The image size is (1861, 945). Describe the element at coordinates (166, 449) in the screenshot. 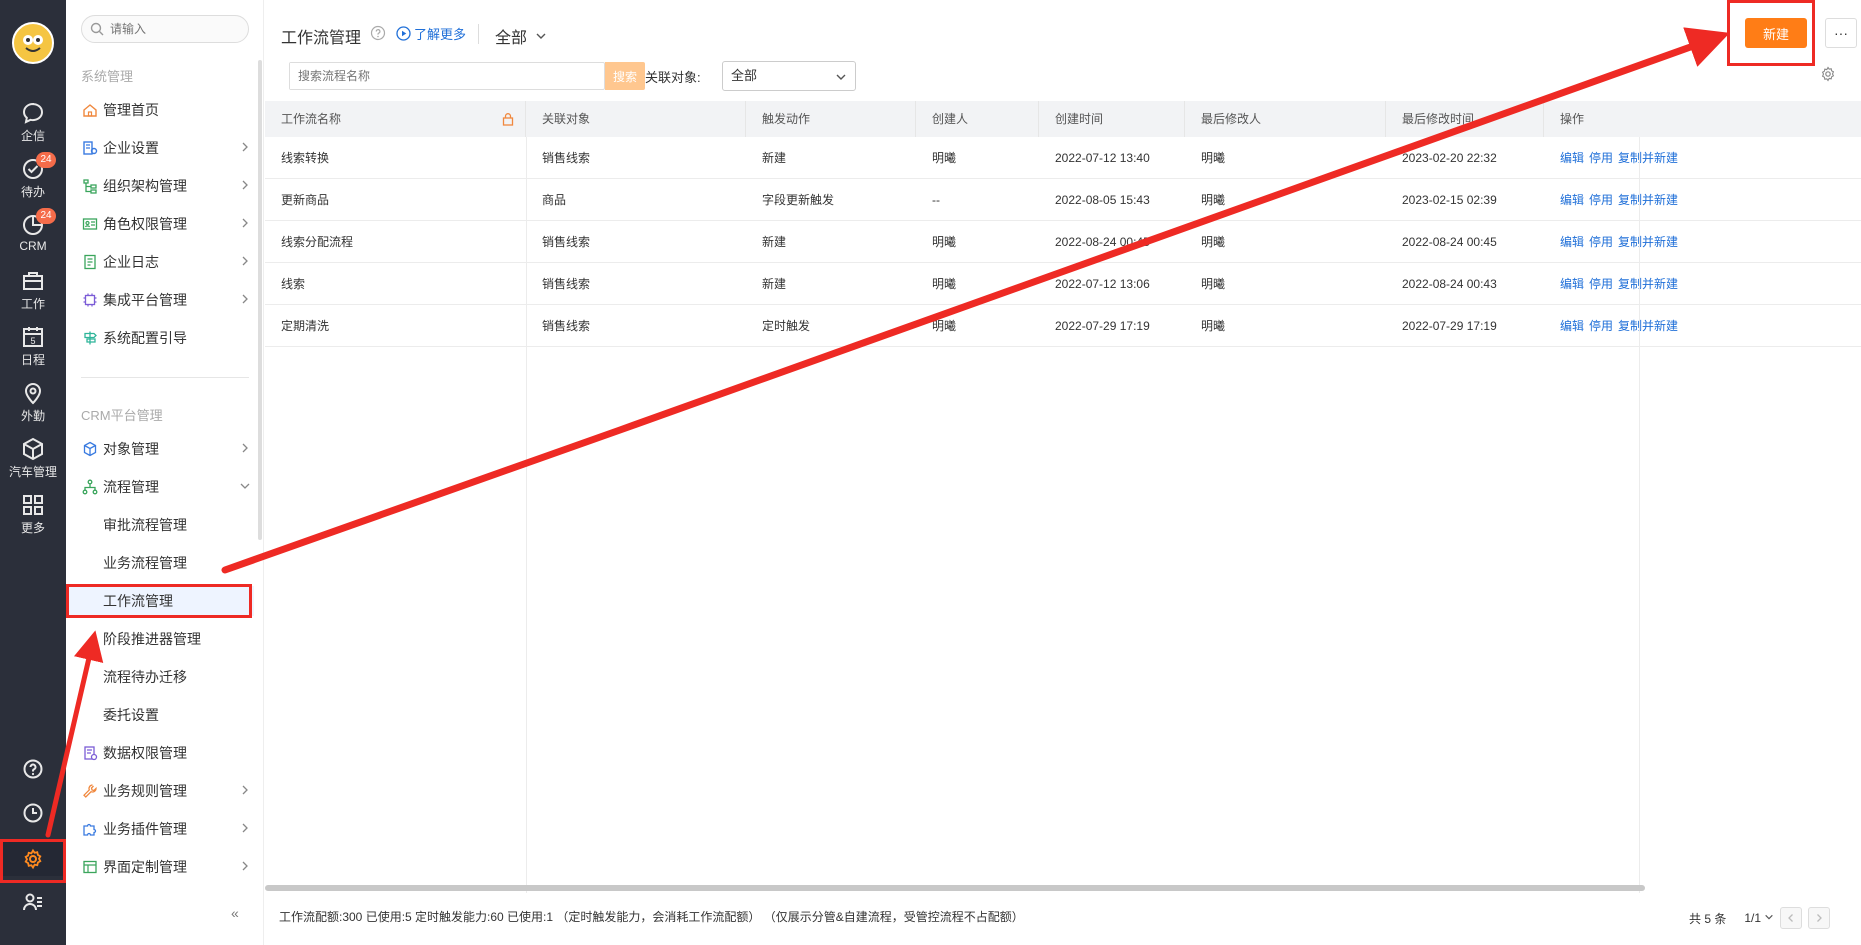

I see `sidebar-item-object-management: 对象管理` at that location.